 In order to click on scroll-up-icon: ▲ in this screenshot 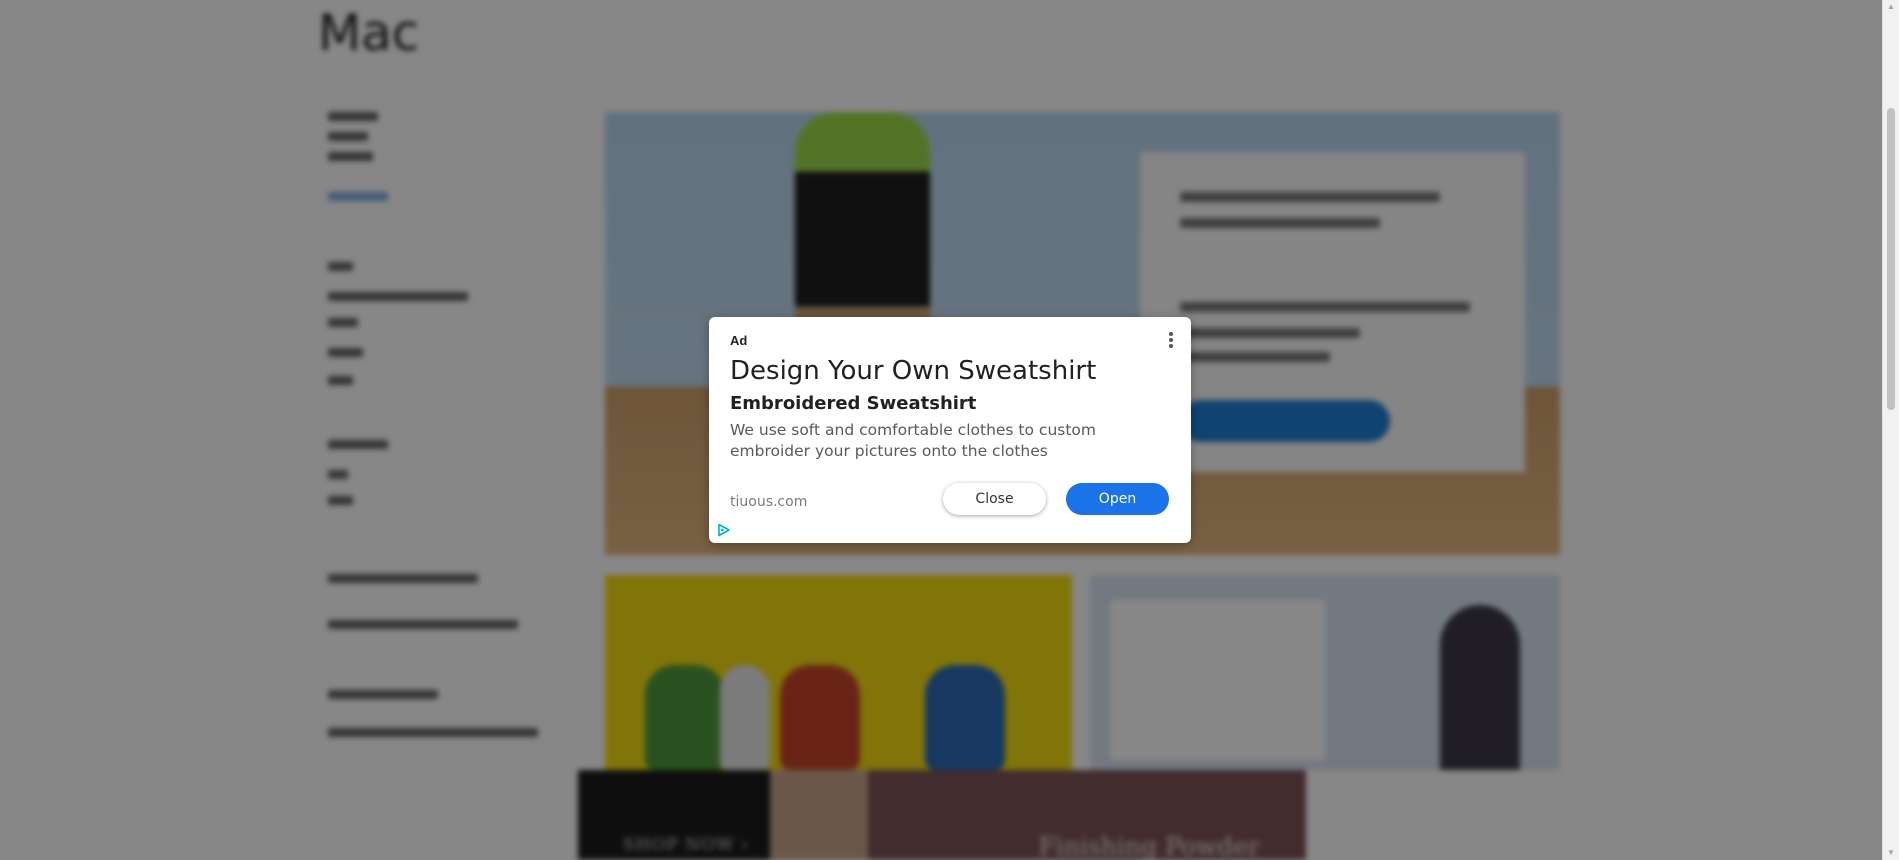, I will do `click(1891, 7)`.